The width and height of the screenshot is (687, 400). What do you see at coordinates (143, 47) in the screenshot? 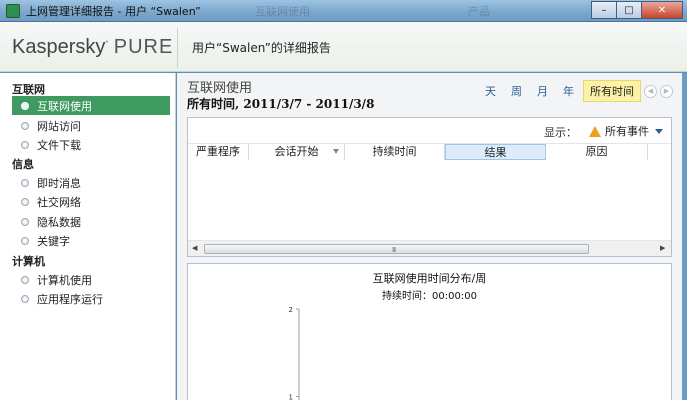
I see `logo-product: PURE` at bounding box center [143, 47].